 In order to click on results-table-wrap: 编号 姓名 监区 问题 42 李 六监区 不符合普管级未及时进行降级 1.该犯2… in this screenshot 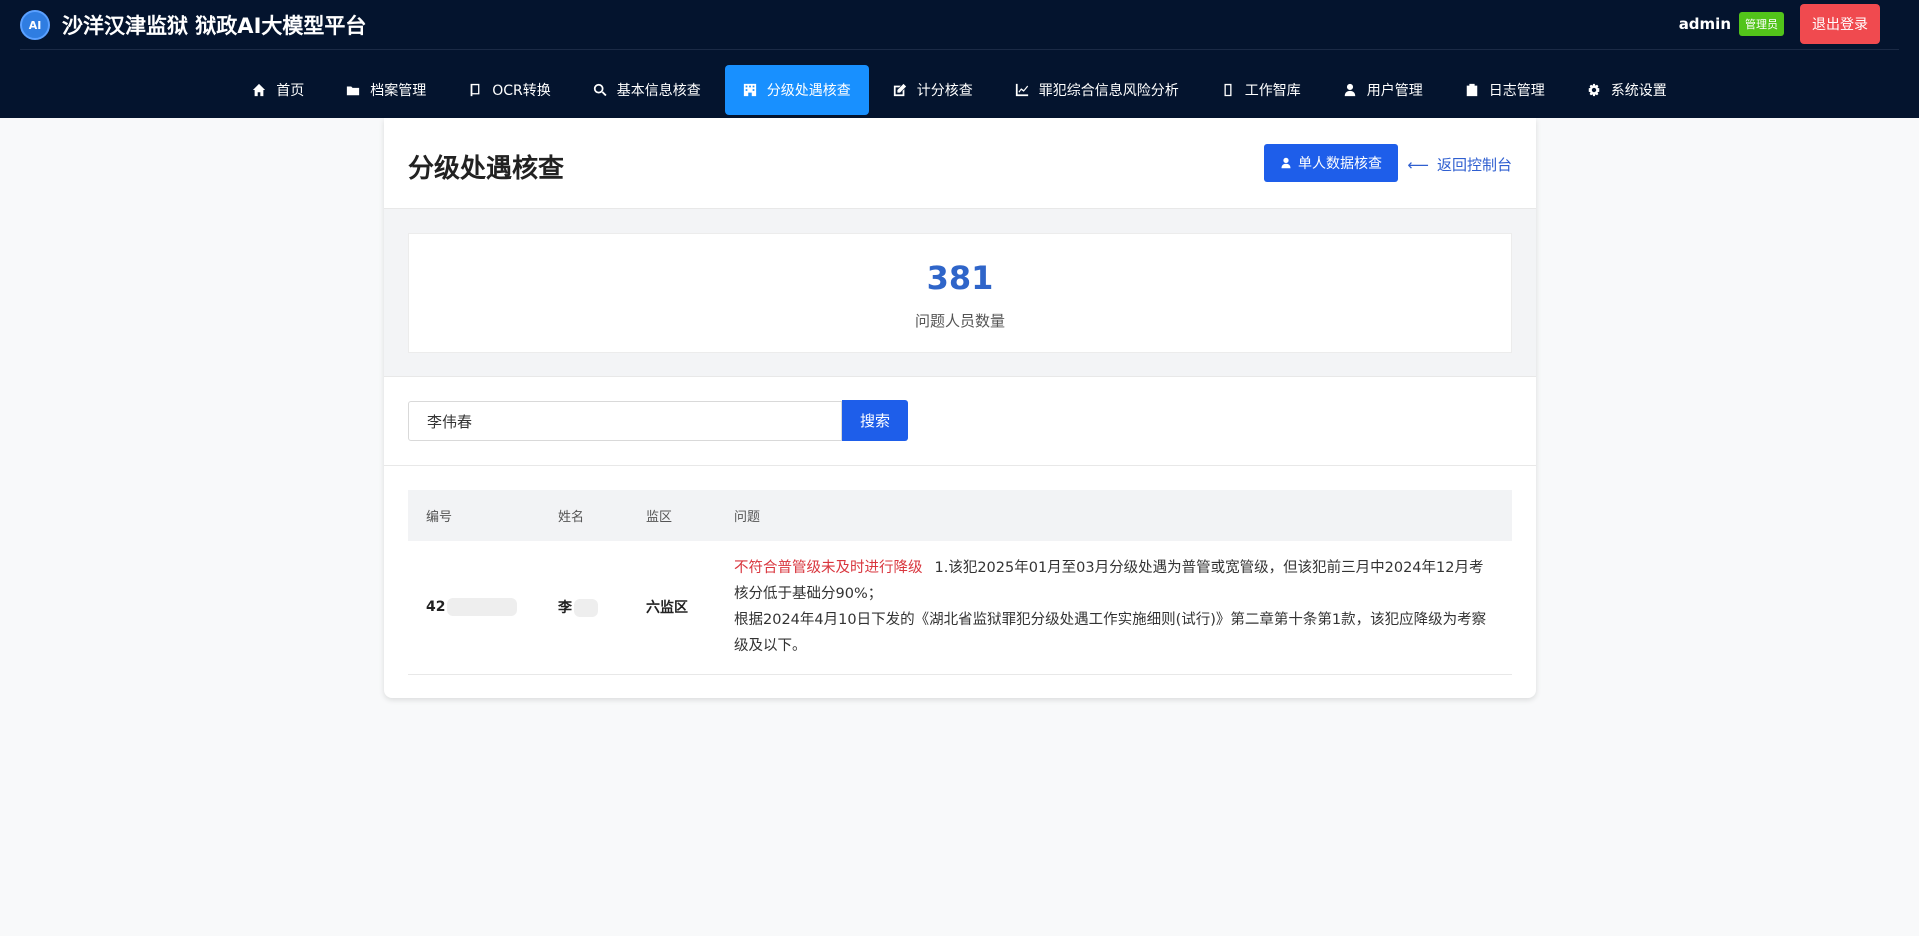, I will do `click(960, 582)`.